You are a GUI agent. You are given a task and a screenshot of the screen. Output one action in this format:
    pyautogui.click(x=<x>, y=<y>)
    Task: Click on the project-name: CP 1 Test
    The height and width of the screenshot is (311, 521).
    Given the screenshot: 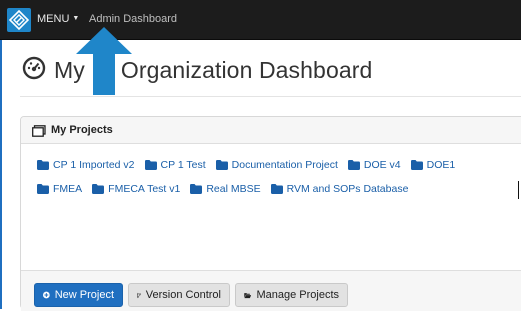 What is the action you would take?
    pyautogui.click(x=183, y=164)
    